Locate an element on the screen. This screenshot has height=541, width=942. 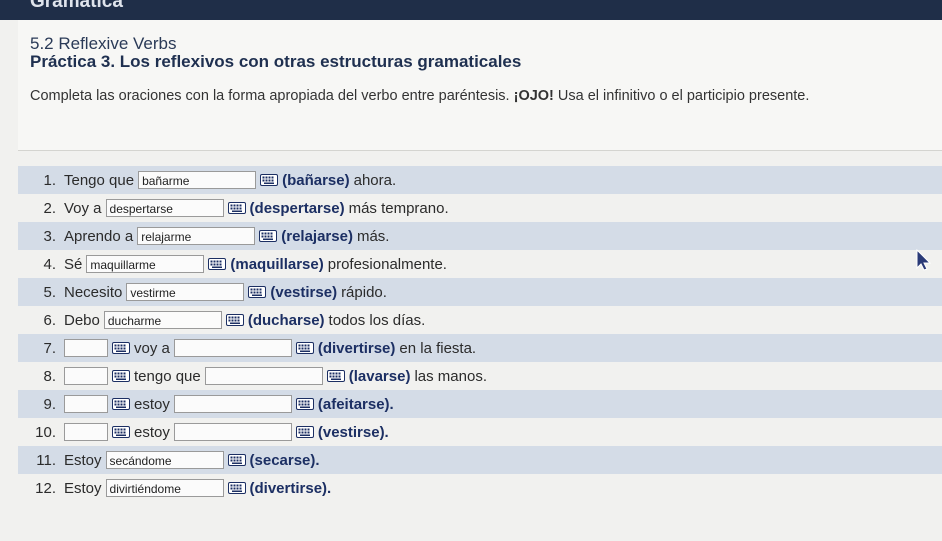
prefix-text: Voy a is located at coordinates (83, 208).